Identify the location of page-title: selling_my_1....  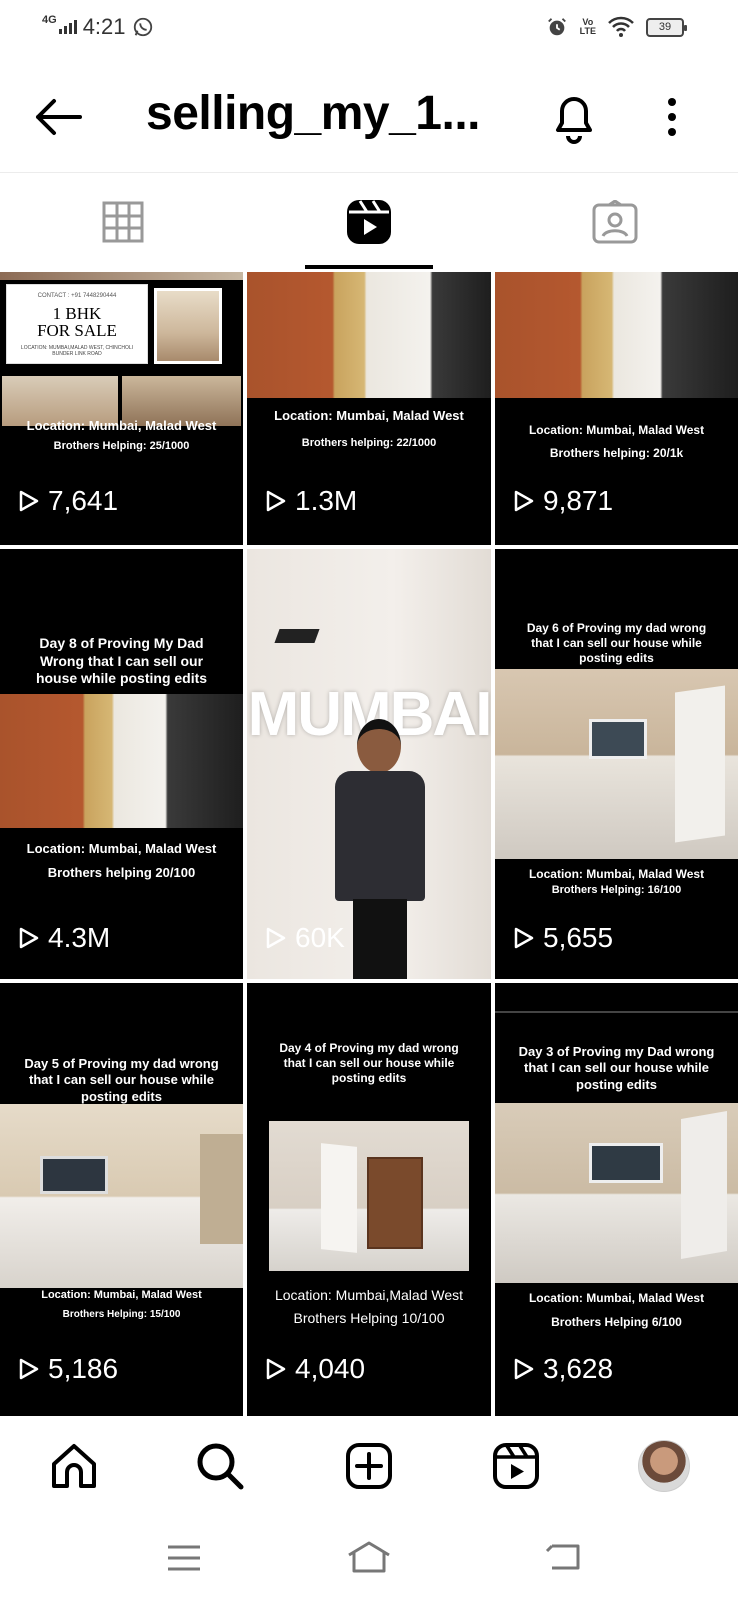
(313, 113).